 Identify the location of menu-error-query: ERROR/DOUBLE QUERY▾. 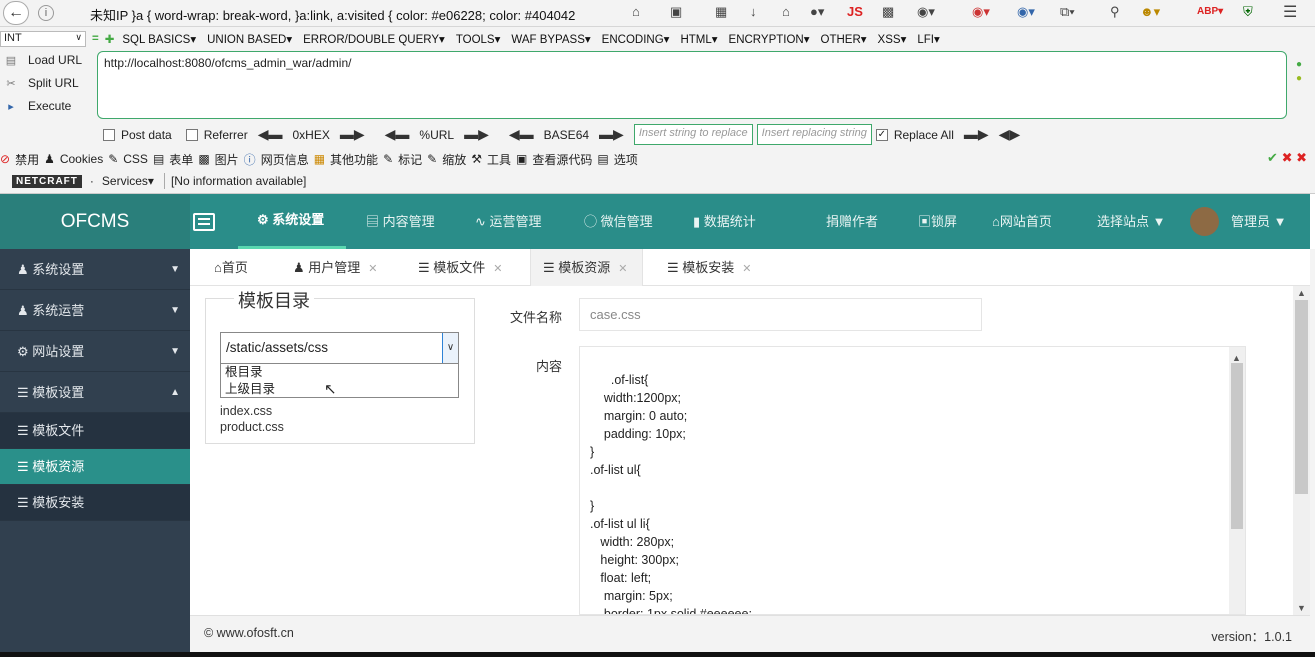
(374, 39).